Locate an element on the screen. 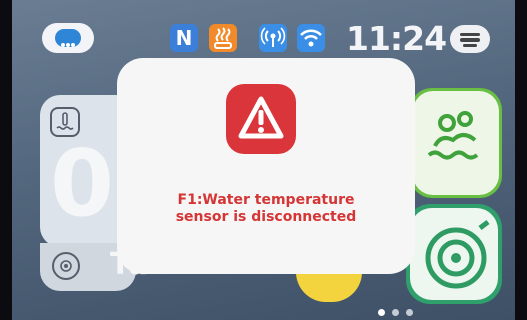  menu-button is located at coordinates (470, 39).